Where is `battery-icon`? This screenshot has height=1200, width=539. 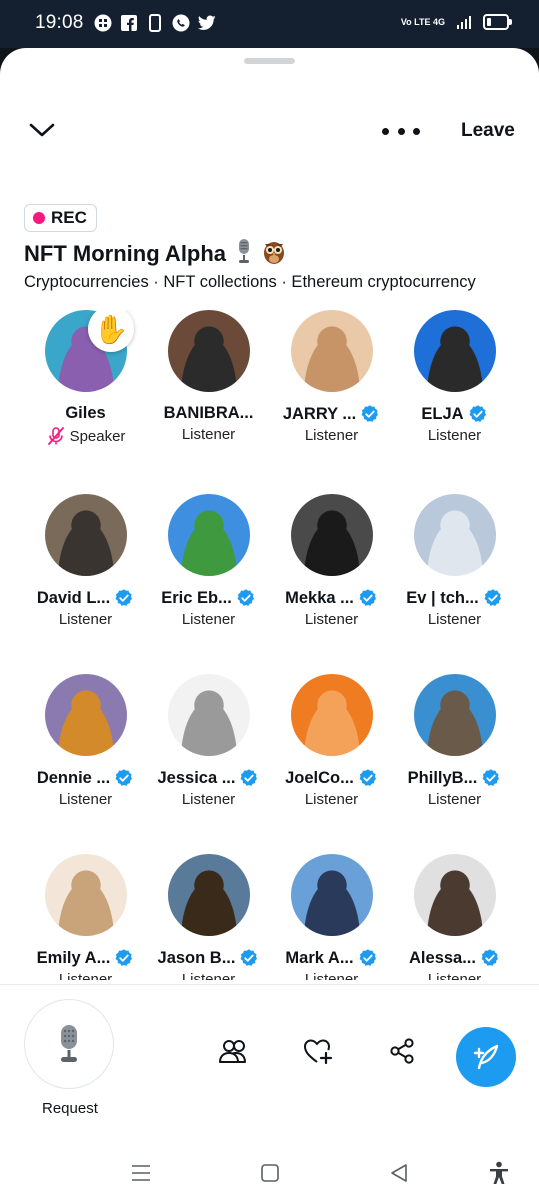
battery-icon is located at coordinates (497, 22).